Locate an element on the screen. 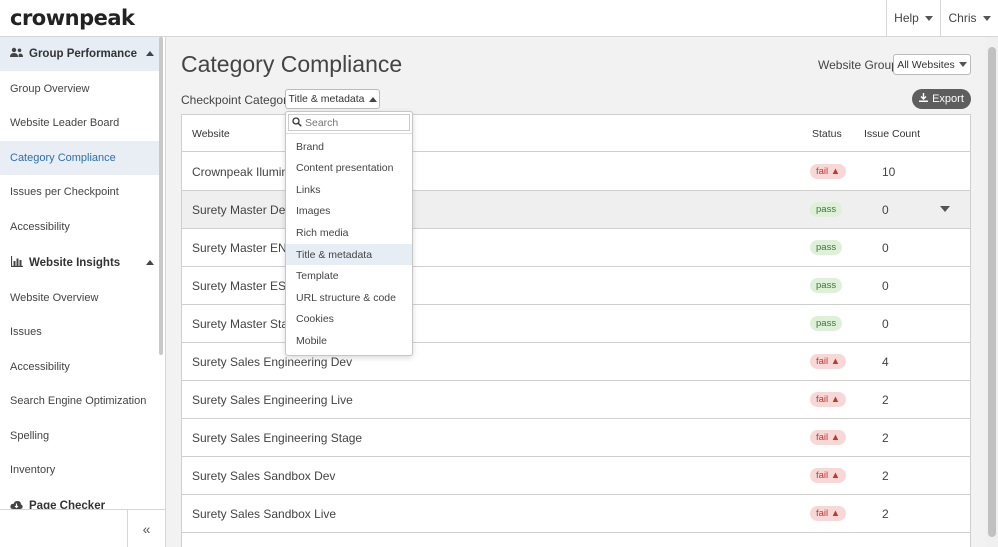  table-row: Surety Sales Sandbox Dev fail ▲ 2 is located at coordinates (576, 476).